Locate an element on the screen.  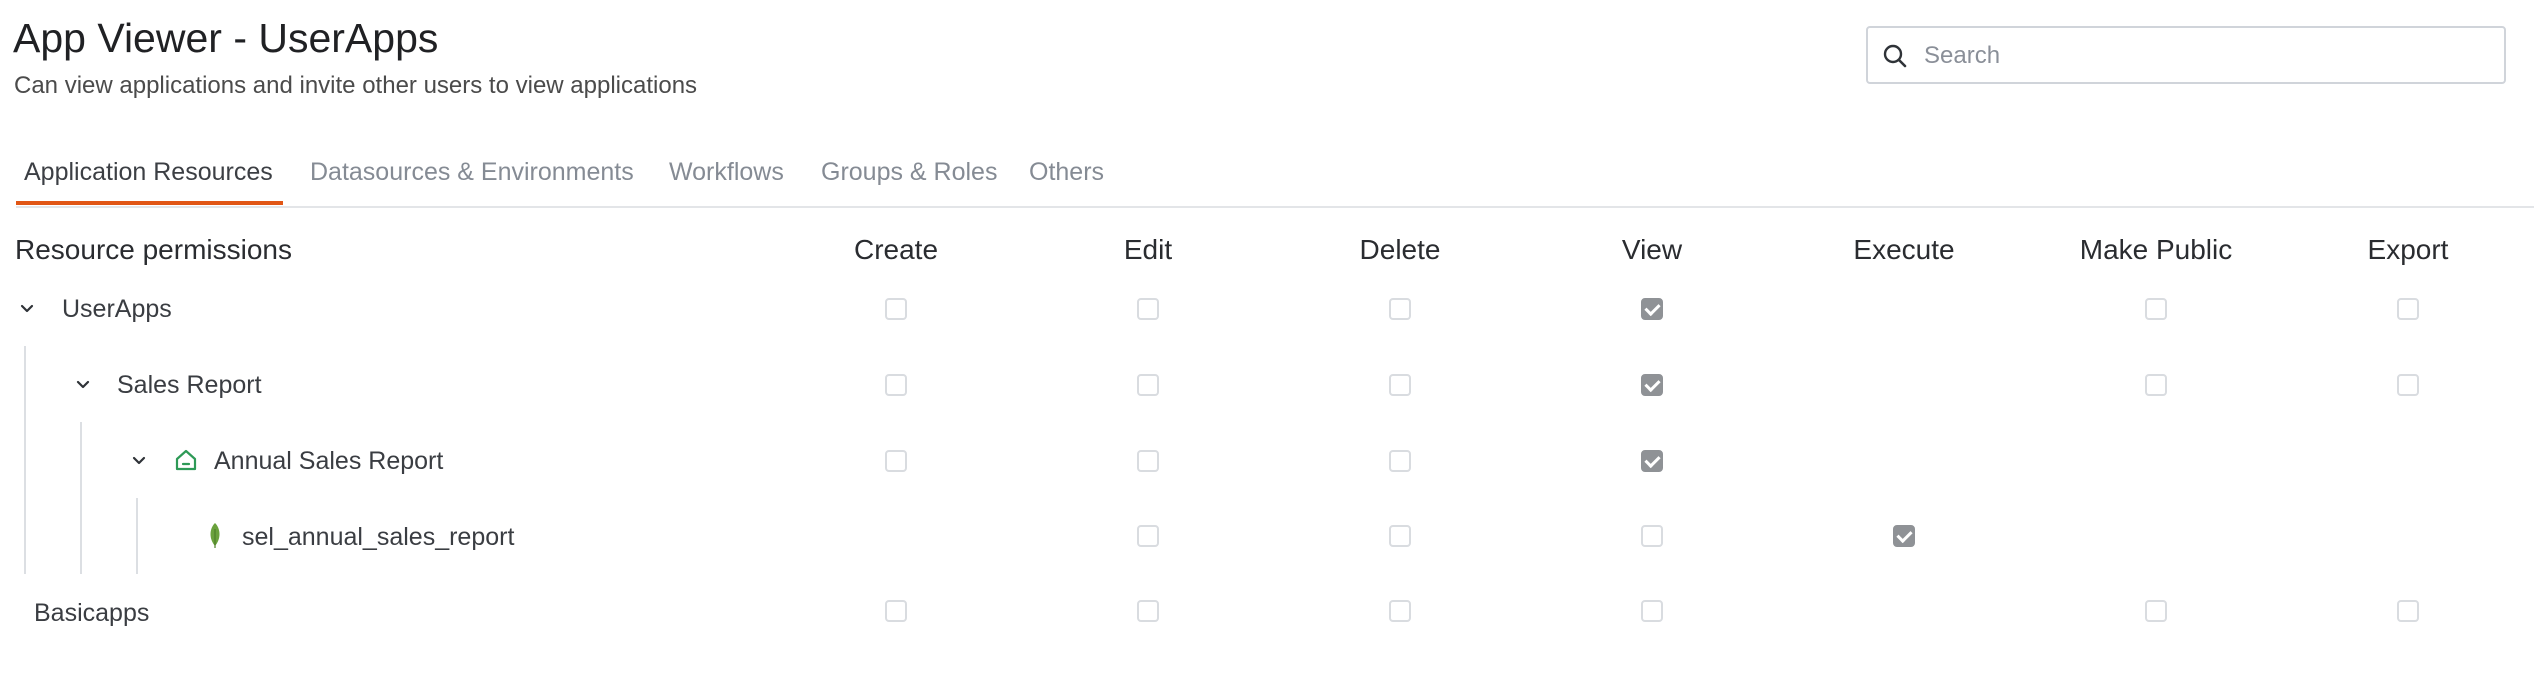
page-title: App Viewer - UserApps is located at coordinates (226, 38).